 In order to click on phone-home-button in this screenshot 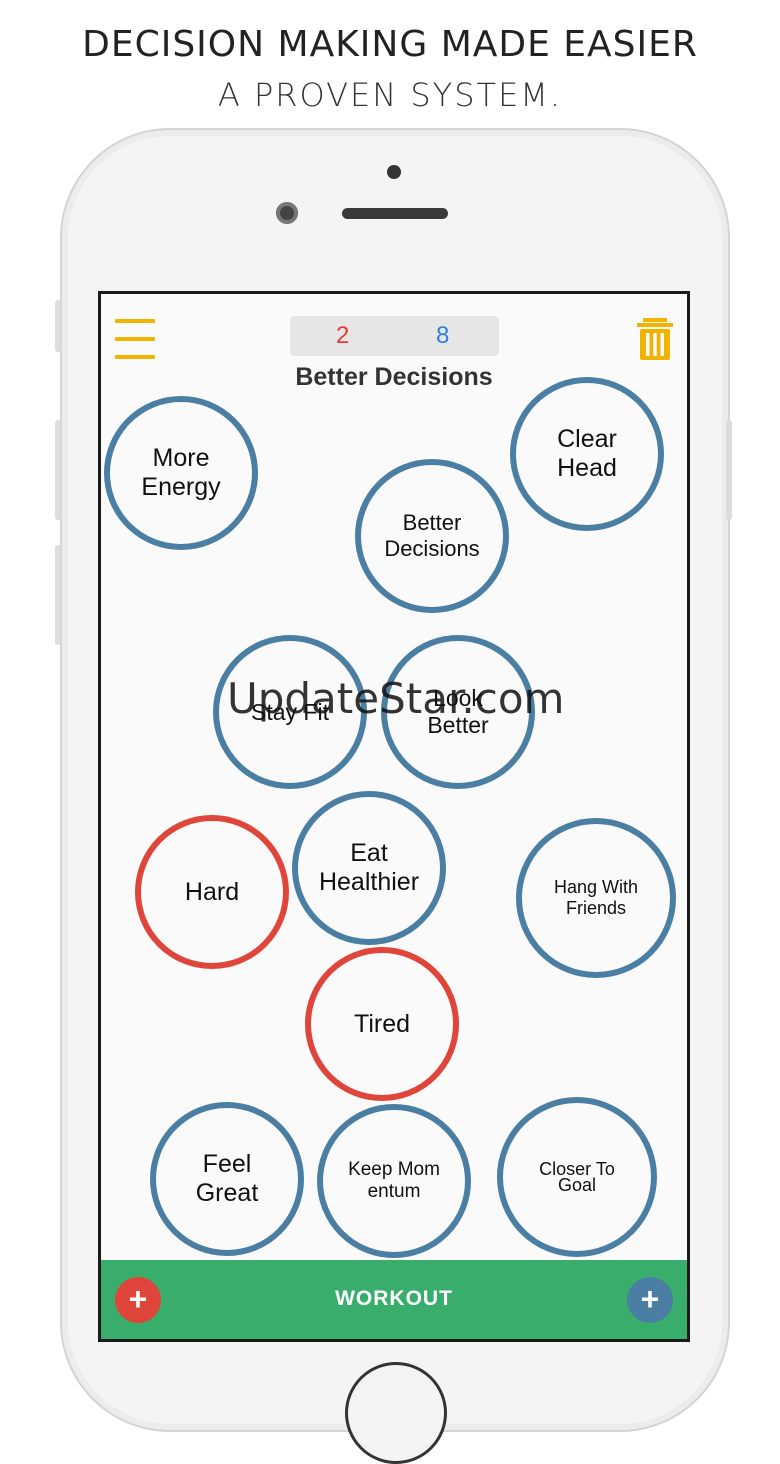, I will do `click(396, 1413)`.